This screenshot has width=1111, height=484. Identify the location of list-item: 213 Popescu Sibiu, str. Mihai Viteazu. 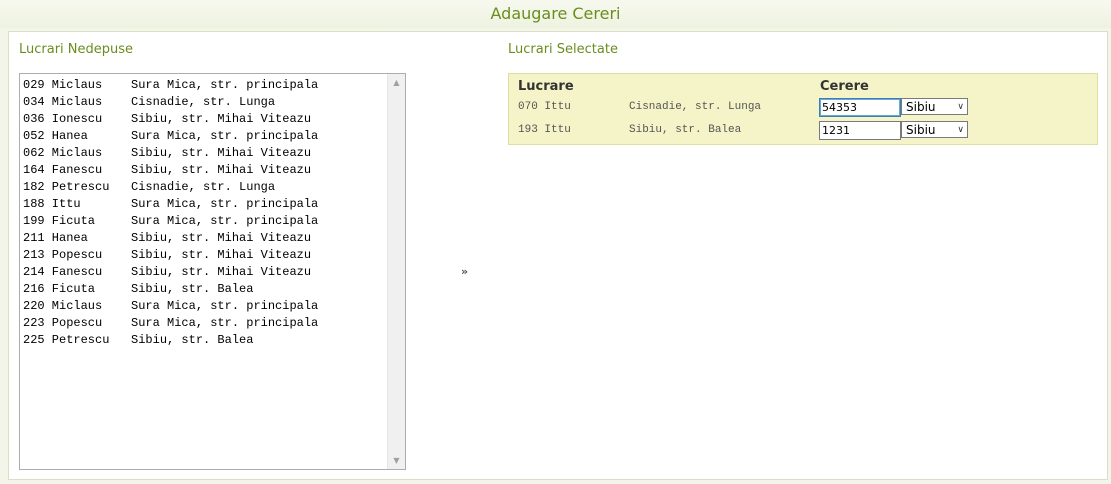
(205, 255).